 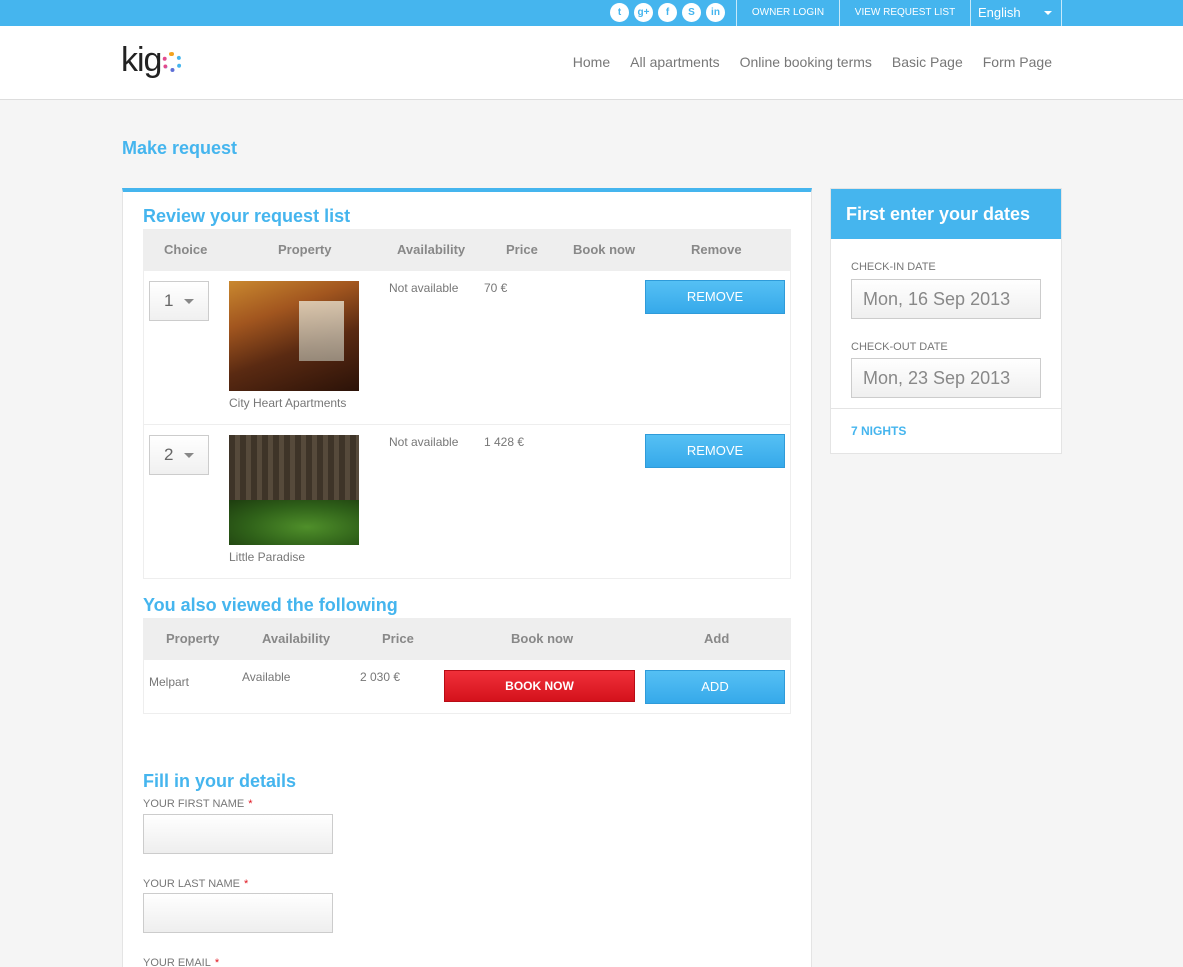 I want to click on checkin-date-input: Mon, 16 Sep 2013, so click(x=946, y=299).